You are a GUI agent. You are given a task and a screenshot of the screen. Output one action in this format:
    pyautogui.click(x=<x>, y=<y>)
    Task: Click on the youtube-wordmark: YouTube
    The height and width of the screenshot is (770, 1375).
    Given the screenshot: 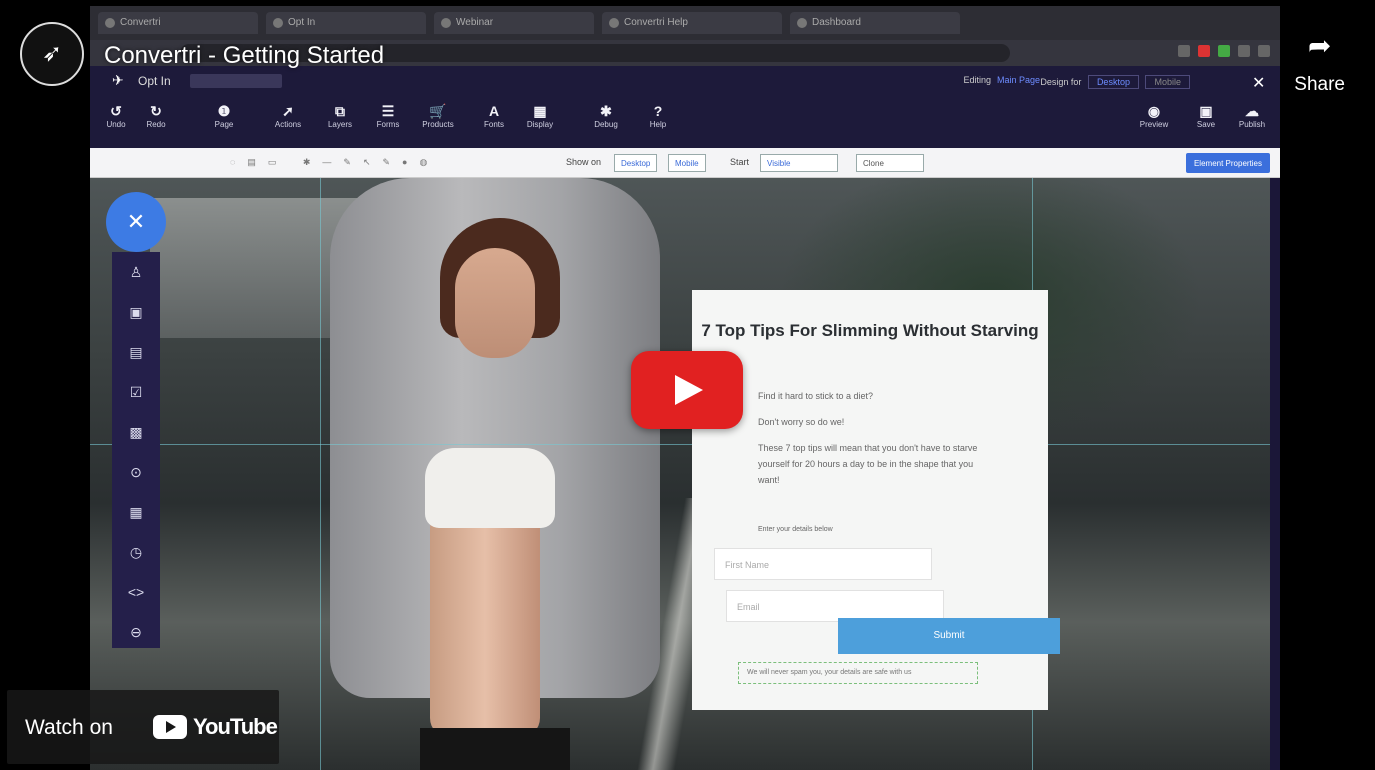 What is the action you would take?
    pyautogui.click(x=235, y=726)
    